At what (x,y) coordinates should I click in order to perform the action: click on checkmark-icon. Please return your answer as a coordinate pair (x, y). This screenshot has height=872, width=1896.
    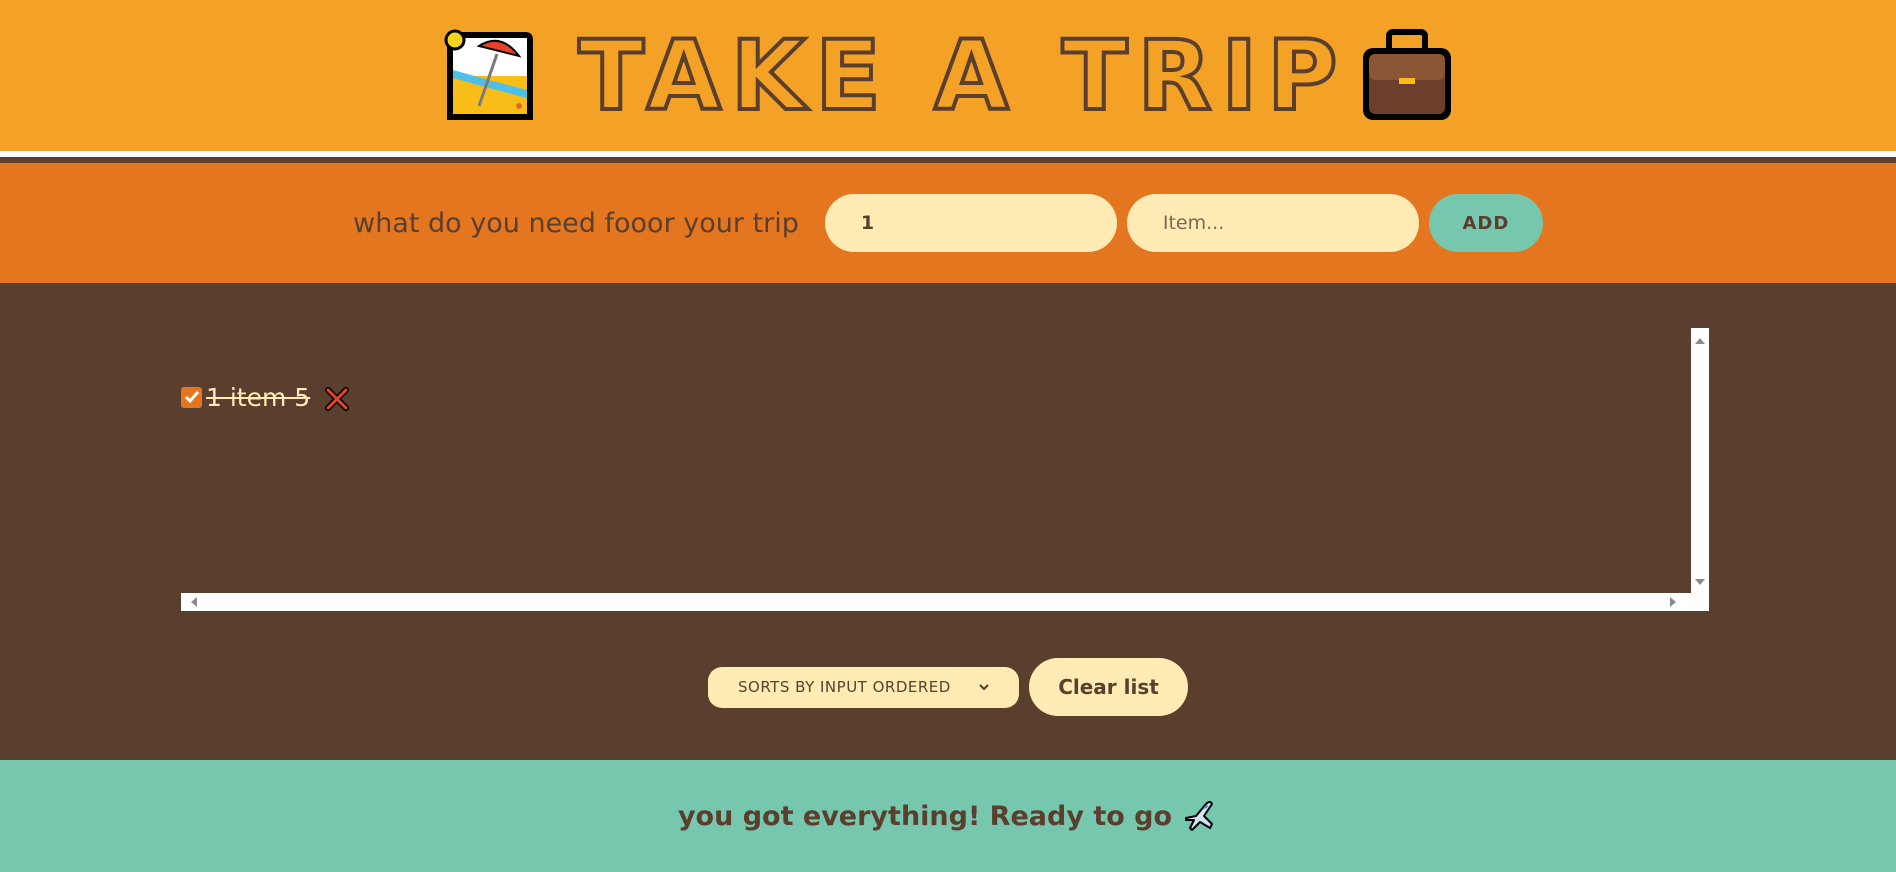
    Looking at the image, I should click on (191, 397).